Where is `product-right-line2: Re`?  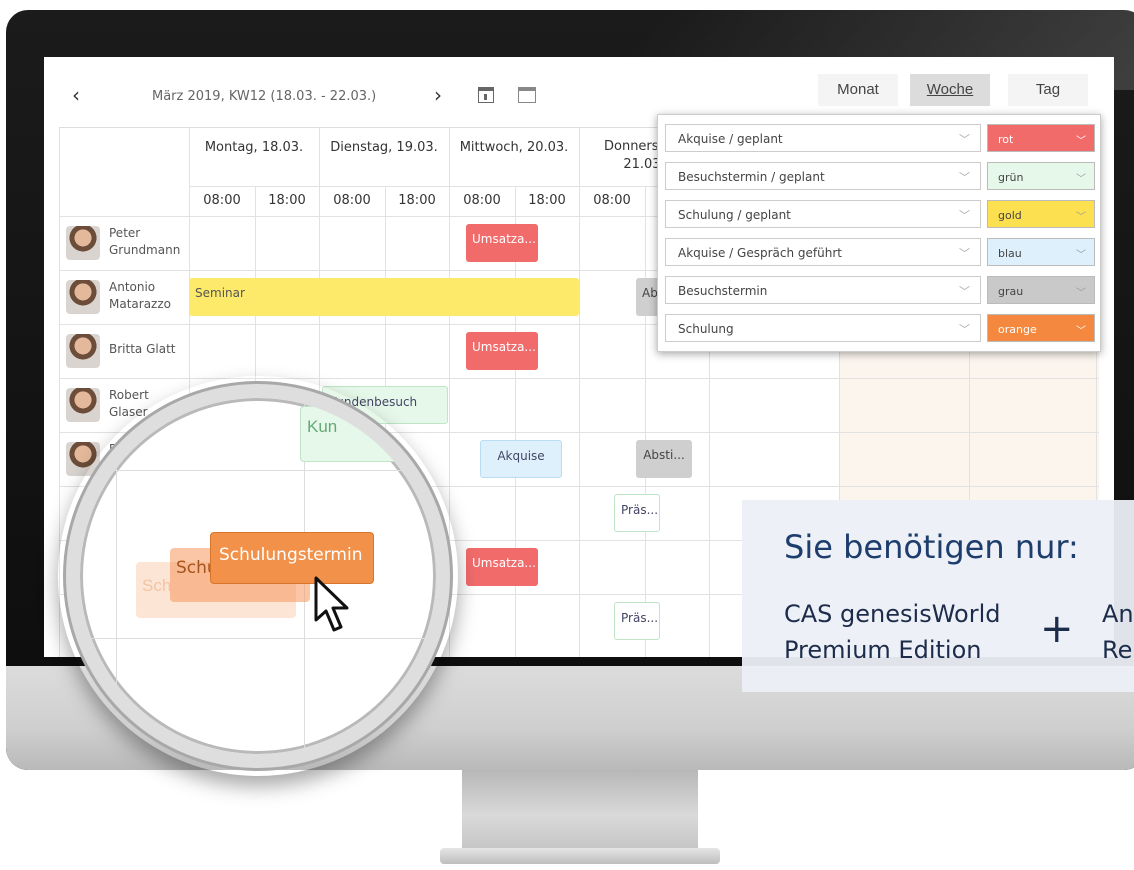 product-right-line2: Re is located at coordinates (1117, 650).